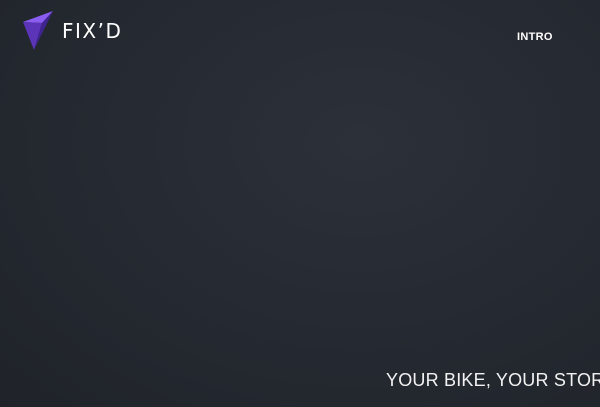  I want to click on brand-logo: FIX’D, so click(72, 31).